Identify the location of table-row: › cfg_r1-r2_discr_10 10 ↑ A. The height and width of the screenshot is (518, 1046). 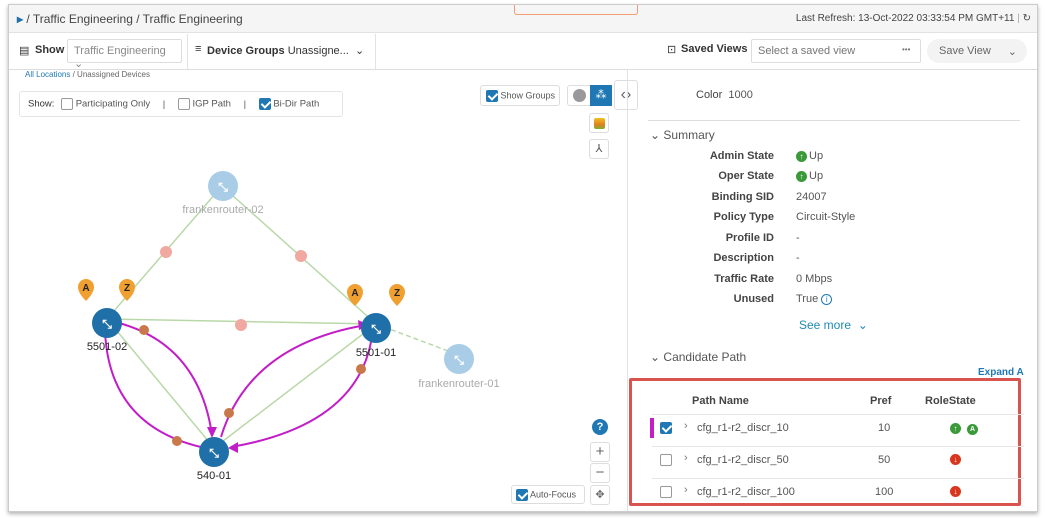
(837, 427).